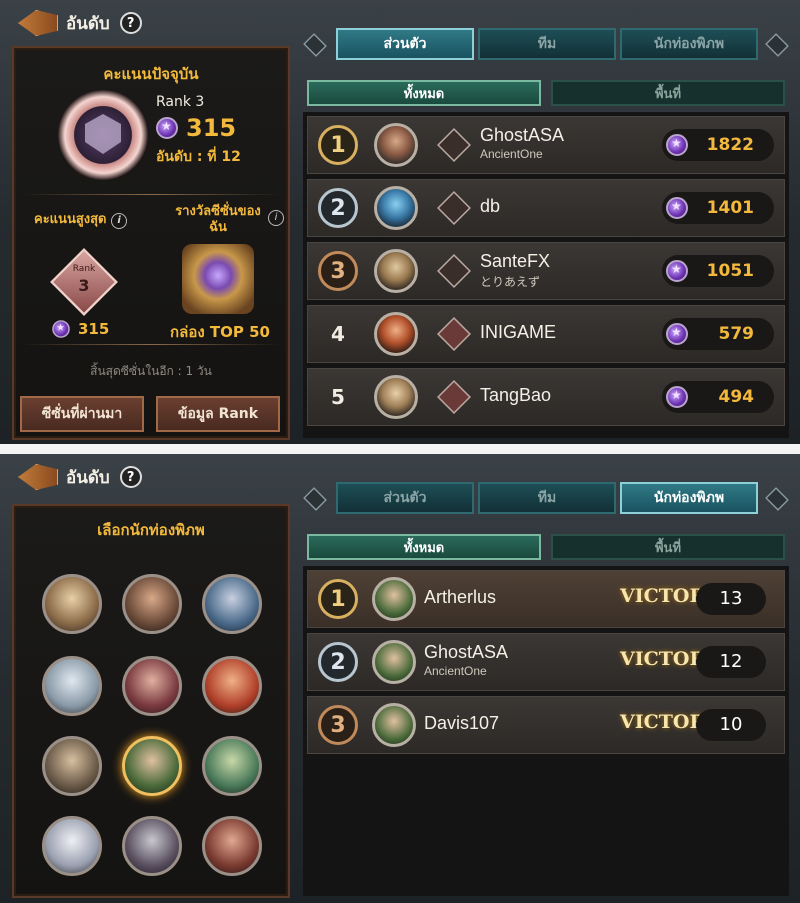  What do you see at coordinates (218, 279) in the screenshot?
I see `treasure-chest-icon` at bounding box center [218, 279].